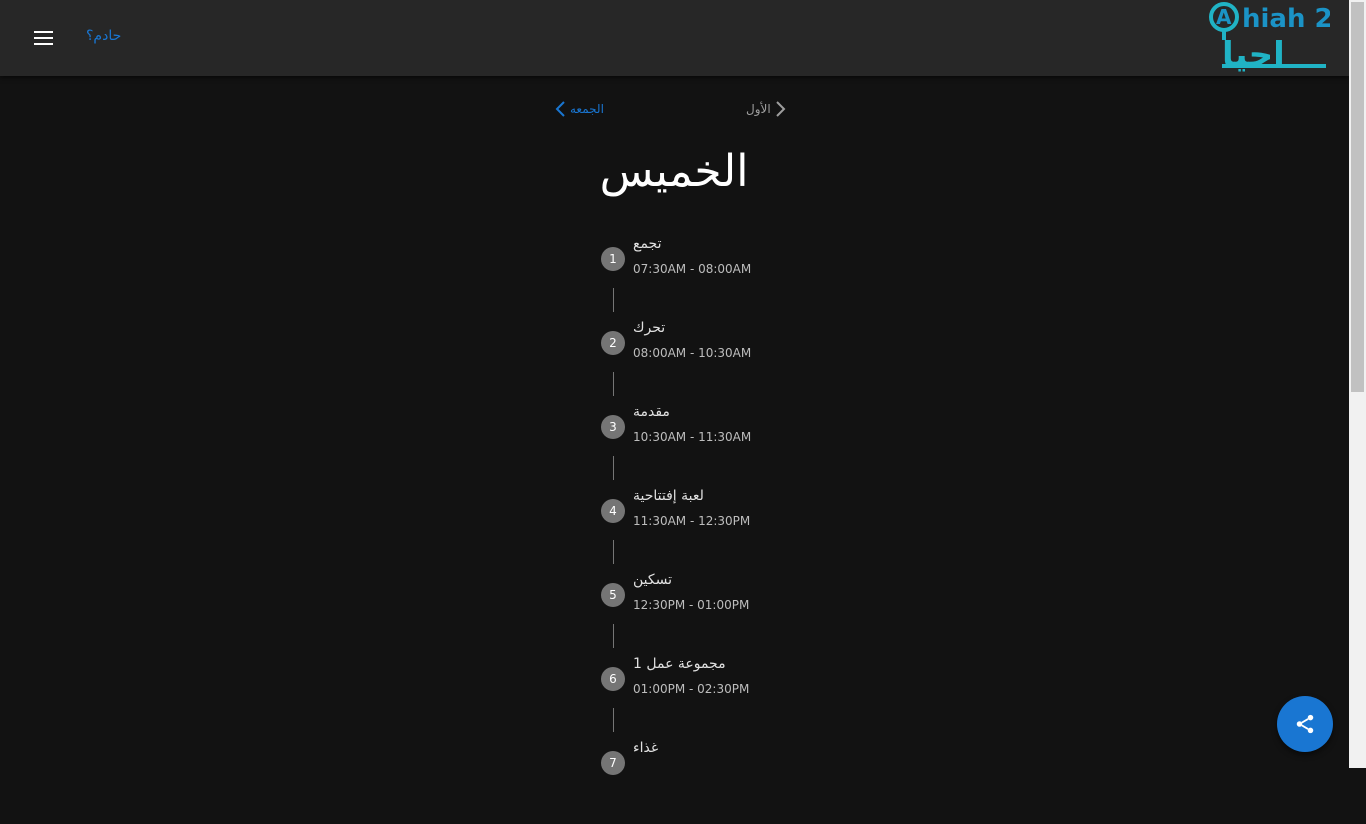 This screenshot has height=824, width=1366. I want to click on share-icon, so click(1305, 724).